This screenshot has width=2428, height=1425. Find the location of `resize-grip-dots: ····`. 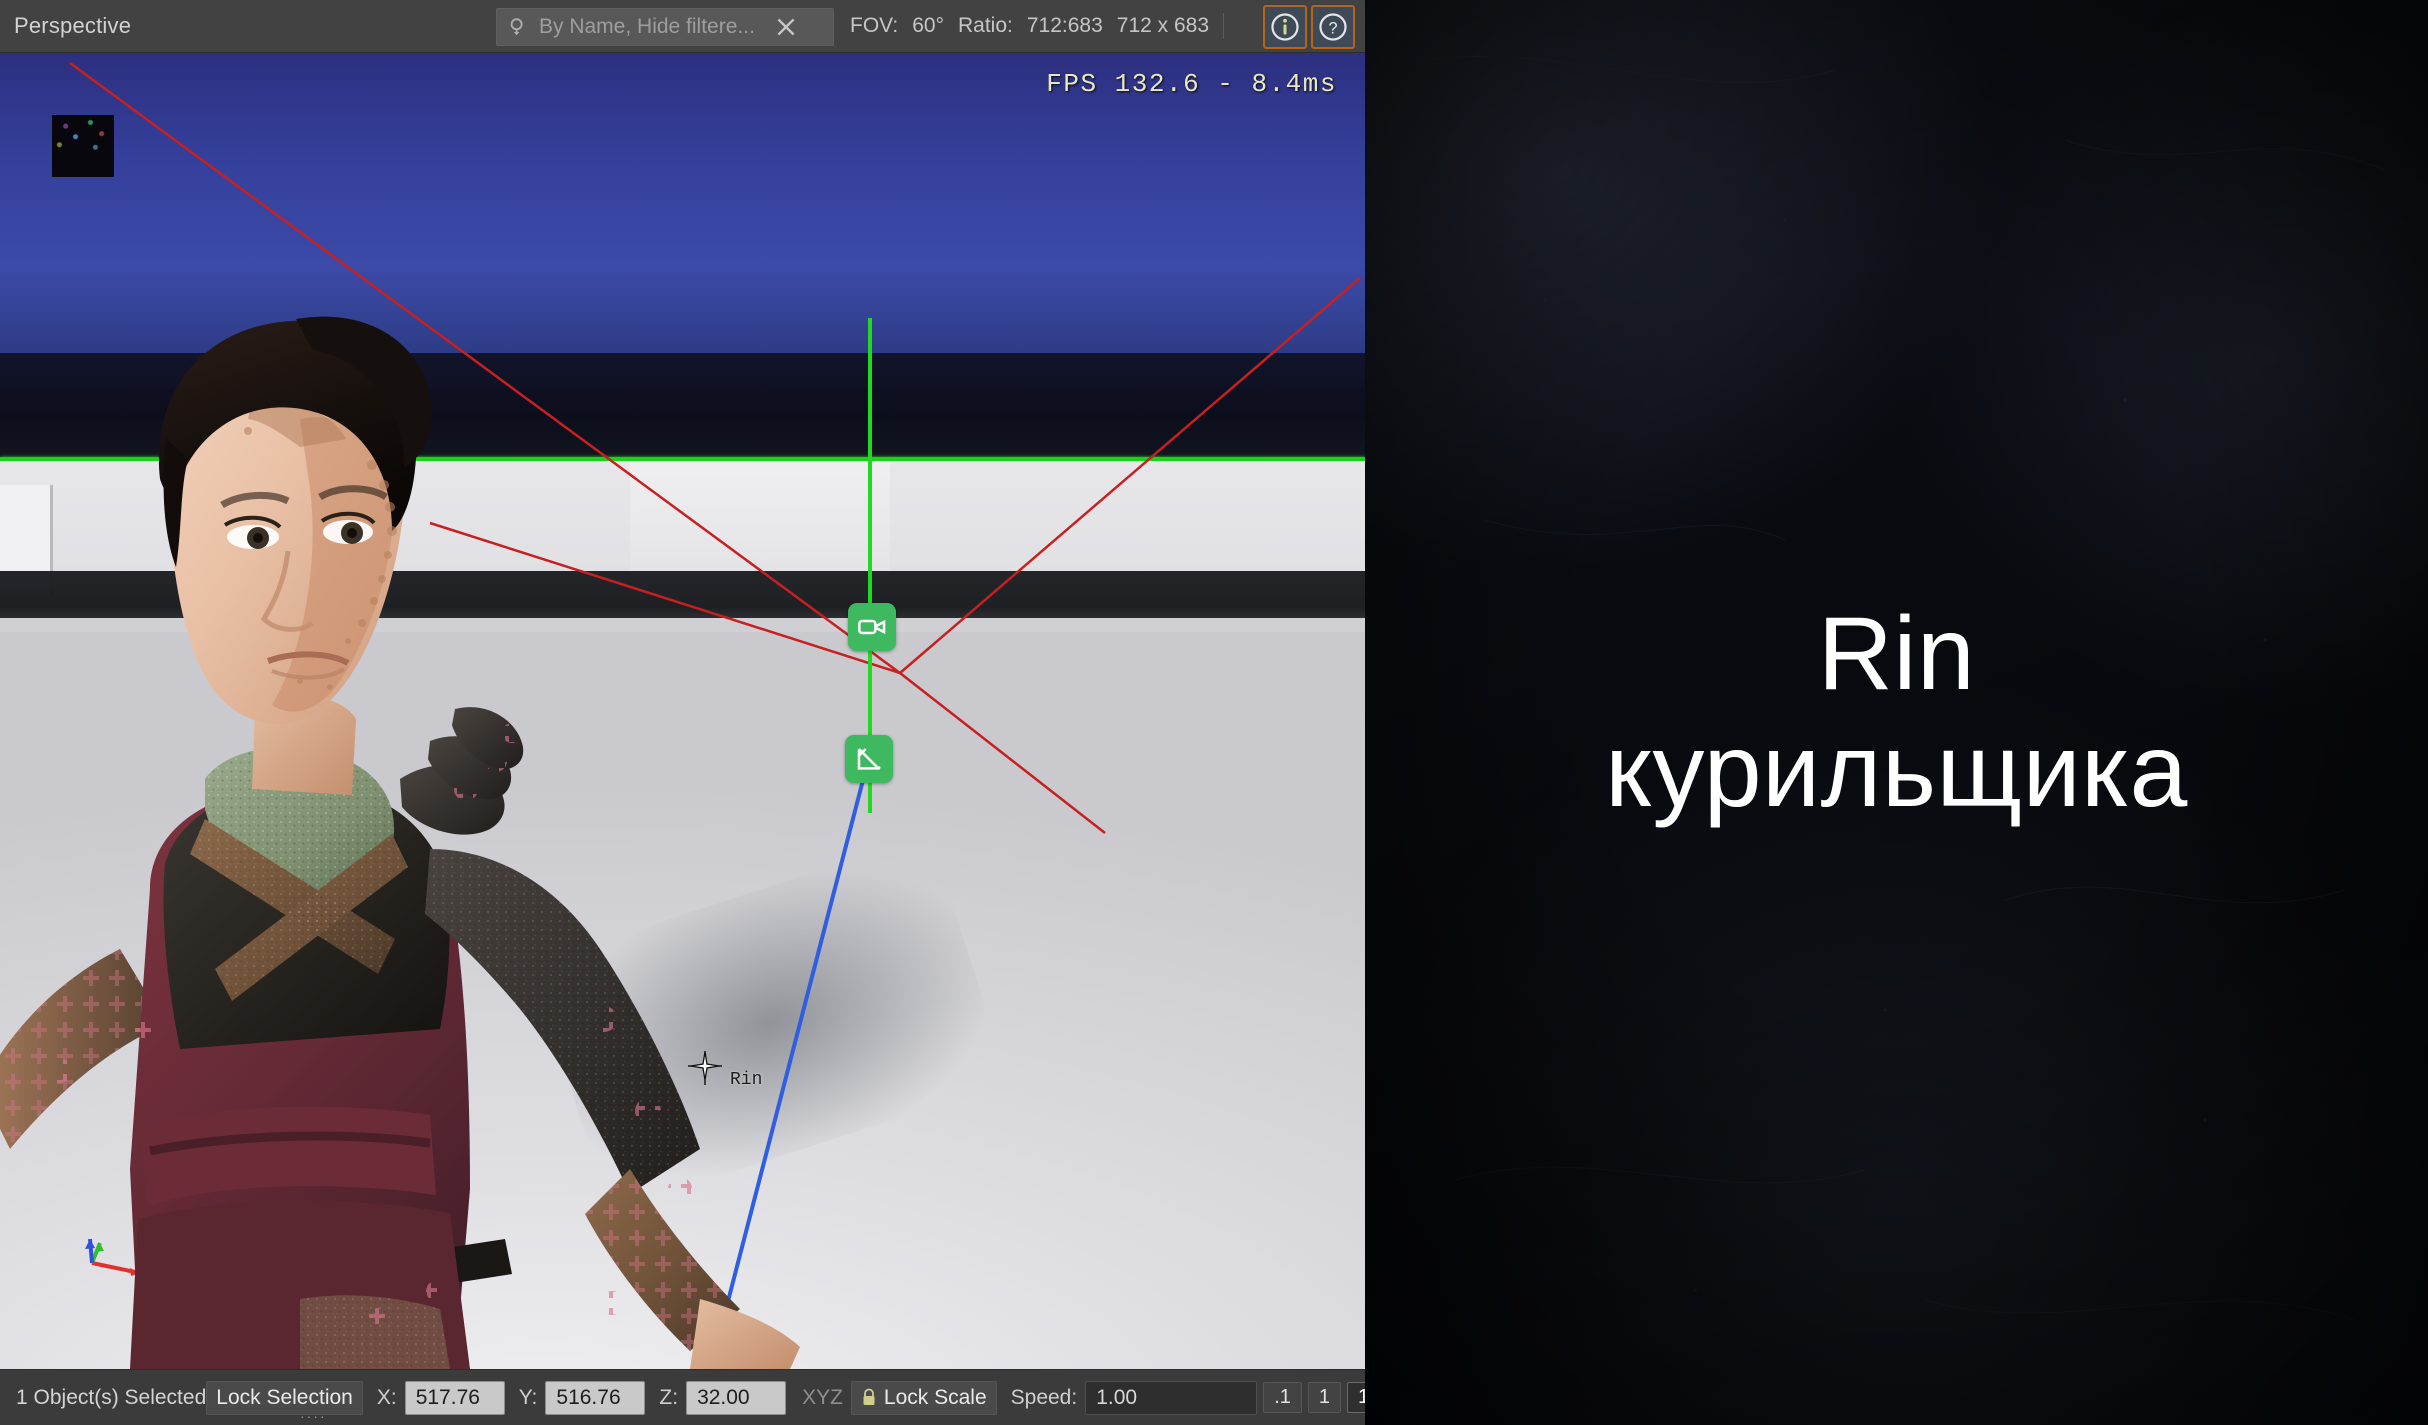

resize-grip-dots: ···· is located at coordinates (313, 1416).